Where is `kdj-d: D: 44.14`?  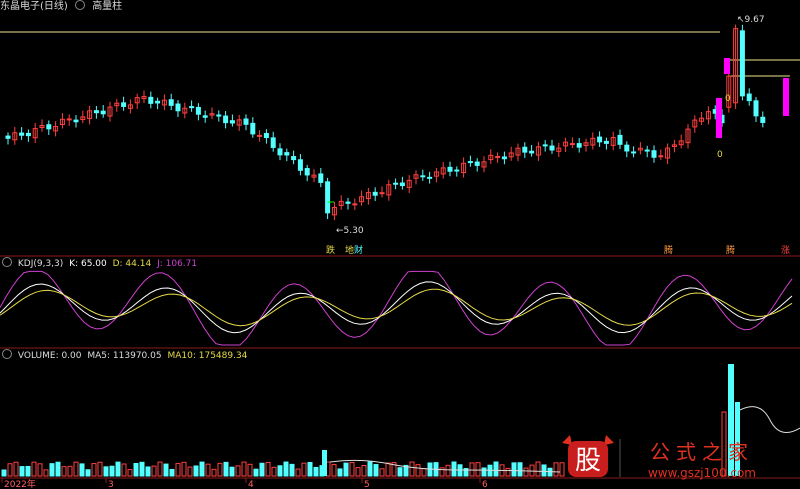
kdj-d: D: 44.14 is located at coordinates (132, 264).